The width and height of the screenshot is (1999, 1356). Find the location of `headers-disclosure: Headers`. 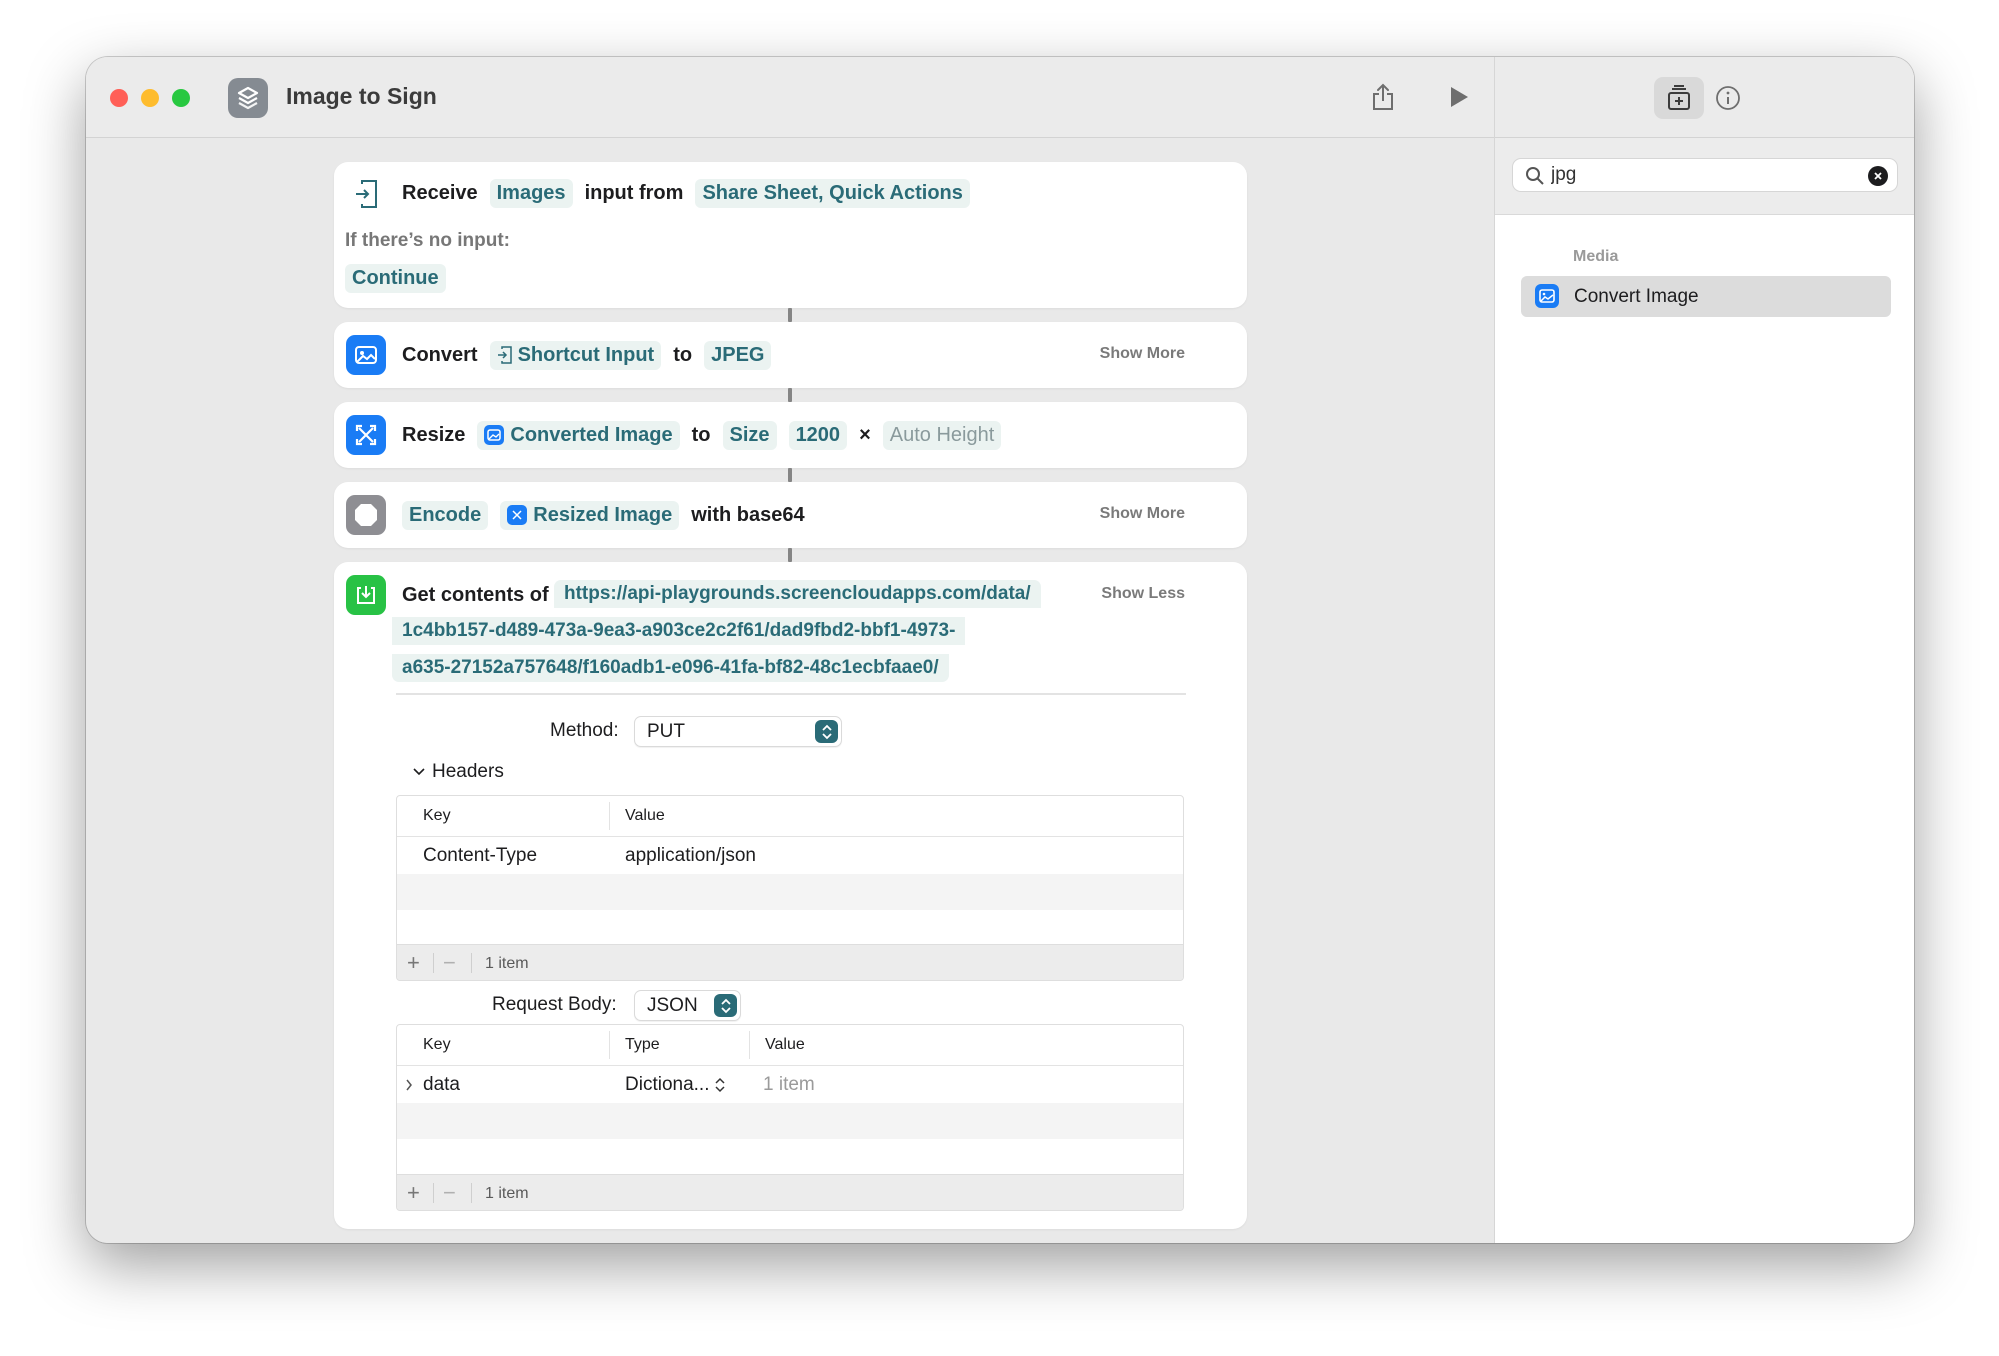

headers-disclosure: Headers is located at coordinates (458, 772).